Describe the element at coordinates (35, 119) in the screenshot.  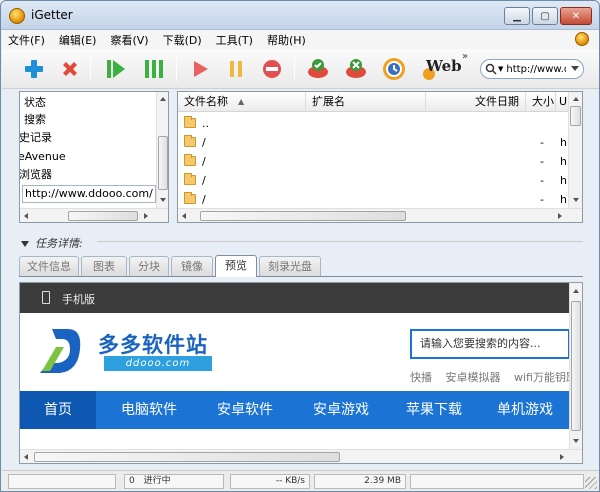
I see `tree-item-search: 搜索` at that location.